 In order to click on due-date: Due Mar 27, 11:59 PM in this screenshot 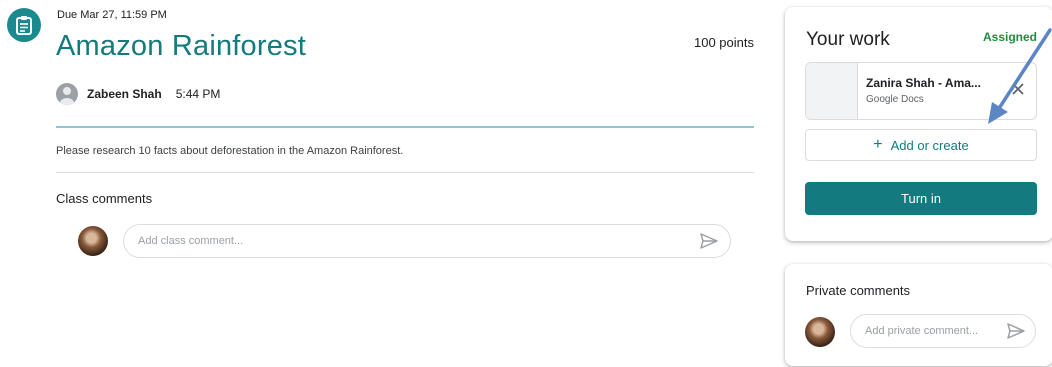, I will do `click(112, 15)`.